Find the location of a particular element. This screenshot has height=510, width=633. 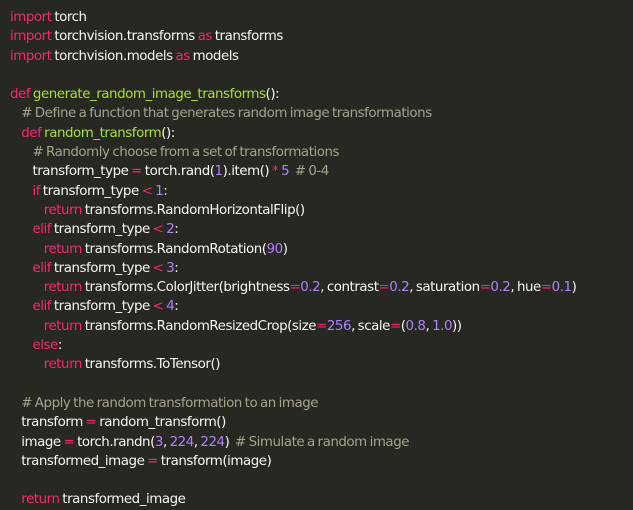

code-token-text: transforms.ColorJitter(brightness is located at coordinates (185, 288).